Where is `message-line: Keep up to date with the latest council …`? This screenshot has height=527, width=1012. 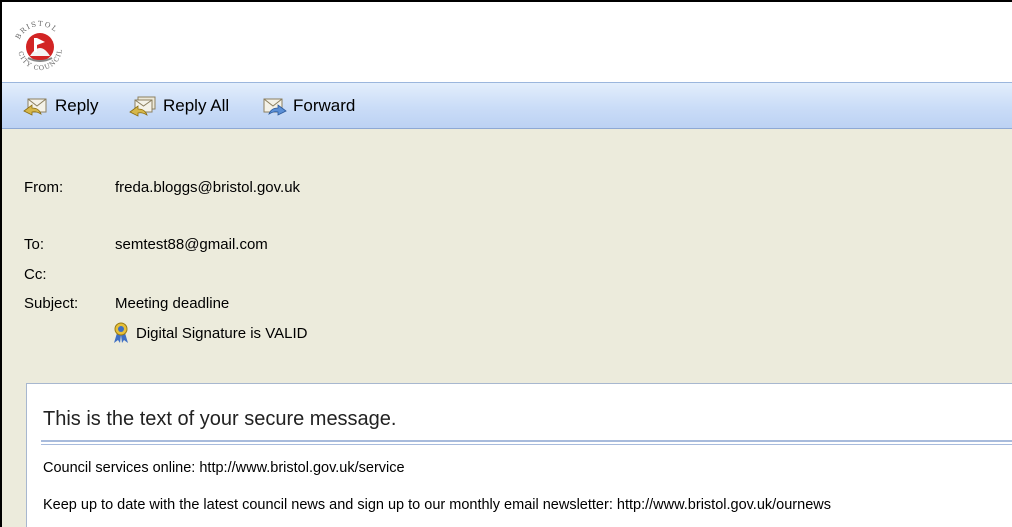
message-line: Keep up to date with the latest council … is located at coordinates (437, 505).